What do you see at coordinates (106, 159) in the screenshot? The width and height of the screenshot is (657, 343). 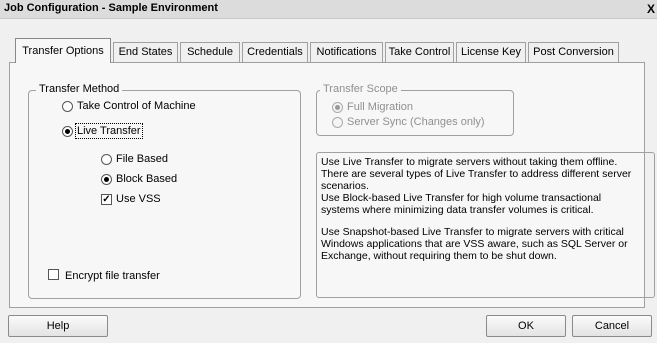 I see `file-based-radio` at bounding box center [106, 159].